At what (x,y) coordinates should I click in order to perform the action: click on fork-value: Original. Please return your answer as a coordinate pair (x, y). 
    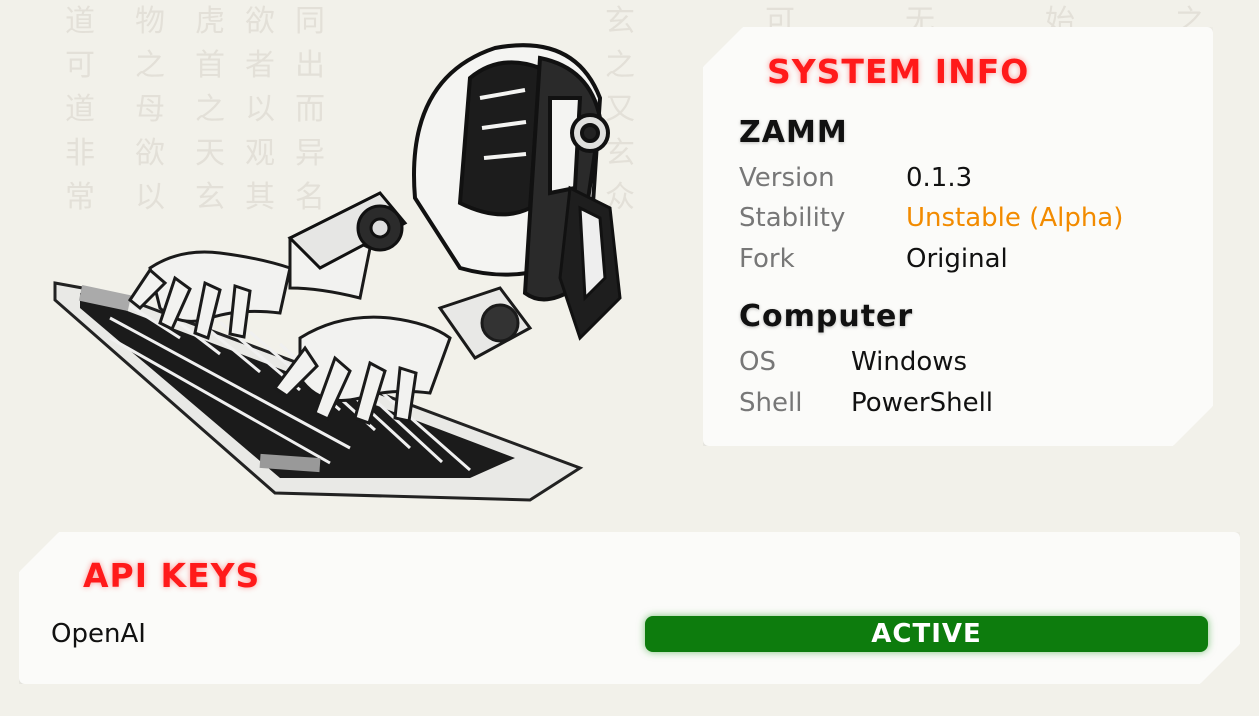
    Looking at the image, I should click on (957, 259).